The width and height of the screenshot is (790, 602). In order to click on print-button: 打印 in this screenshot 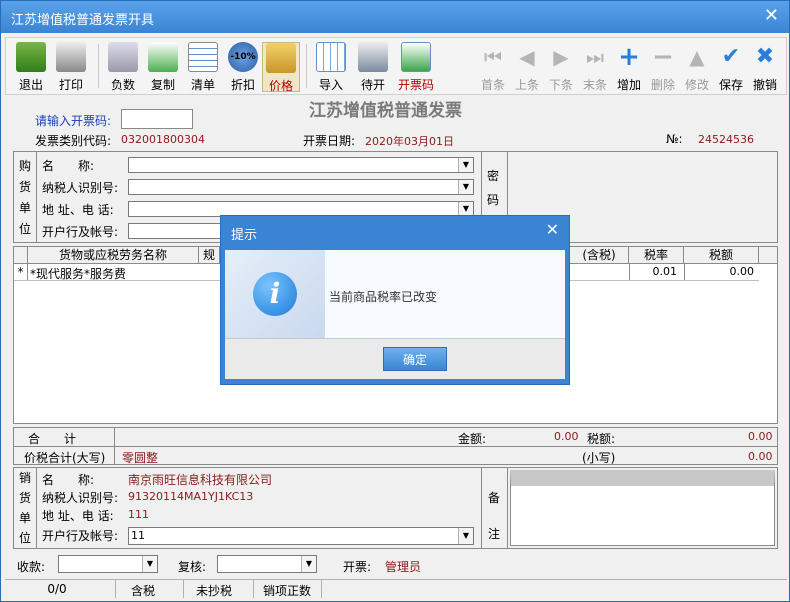, I will do `click(71, 67)`.